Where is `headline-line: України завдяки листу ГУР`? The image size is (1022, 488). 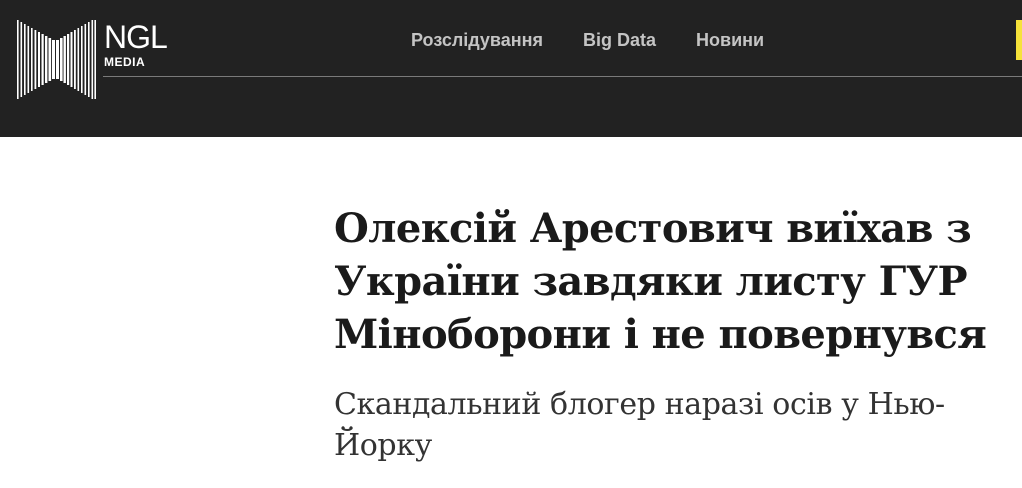
headline-line: України завдяки листу ГУР is located at coordinates (651, 281).